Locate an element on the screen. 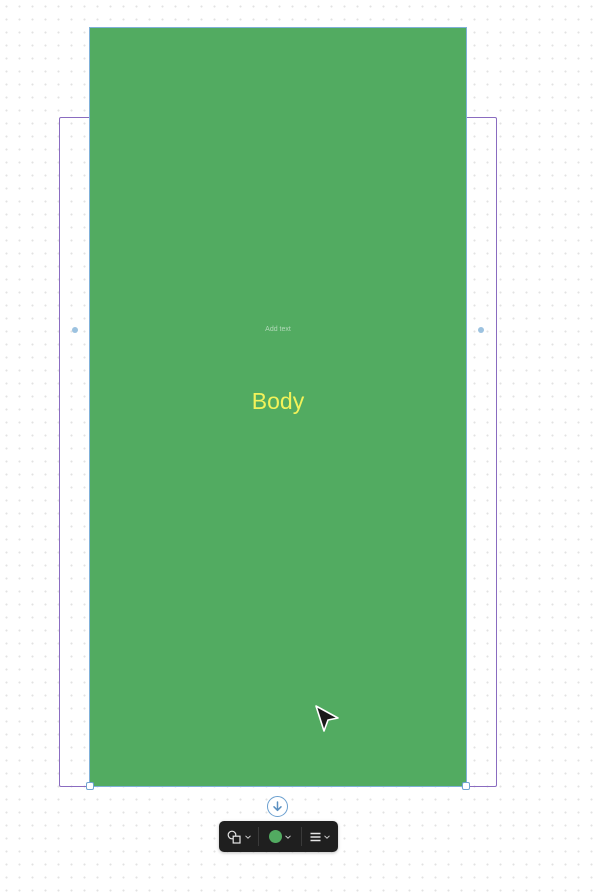  arrow-down-icon is located at coordinates (277, 806).